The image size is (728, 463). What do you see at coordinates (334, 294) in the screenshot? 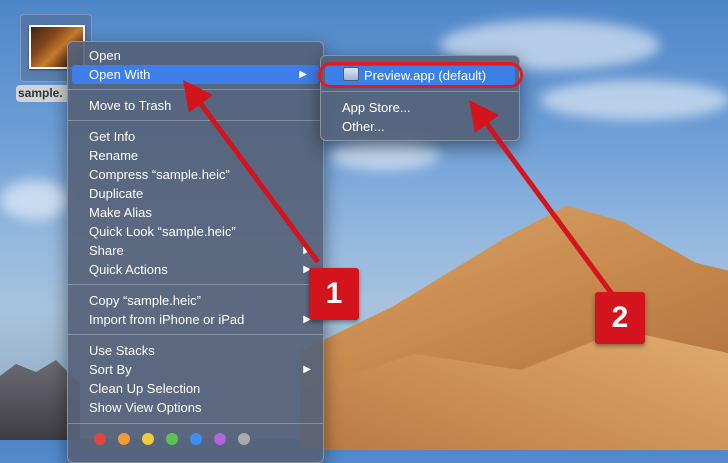
I see `annotation-badge-1: 1` at bounding box center [334, 294].